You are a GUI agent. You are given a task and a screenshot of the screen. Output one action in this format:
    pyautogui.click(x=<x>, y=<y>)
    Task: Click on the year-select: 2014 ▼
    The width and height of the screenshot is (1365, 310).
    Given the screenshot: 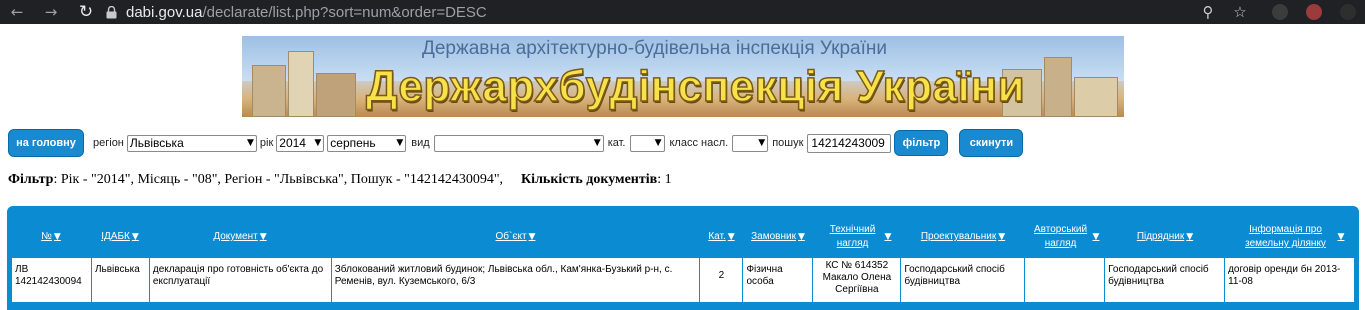 What is the action you would take?
    pyautogui.click(x=300, y=143)
    